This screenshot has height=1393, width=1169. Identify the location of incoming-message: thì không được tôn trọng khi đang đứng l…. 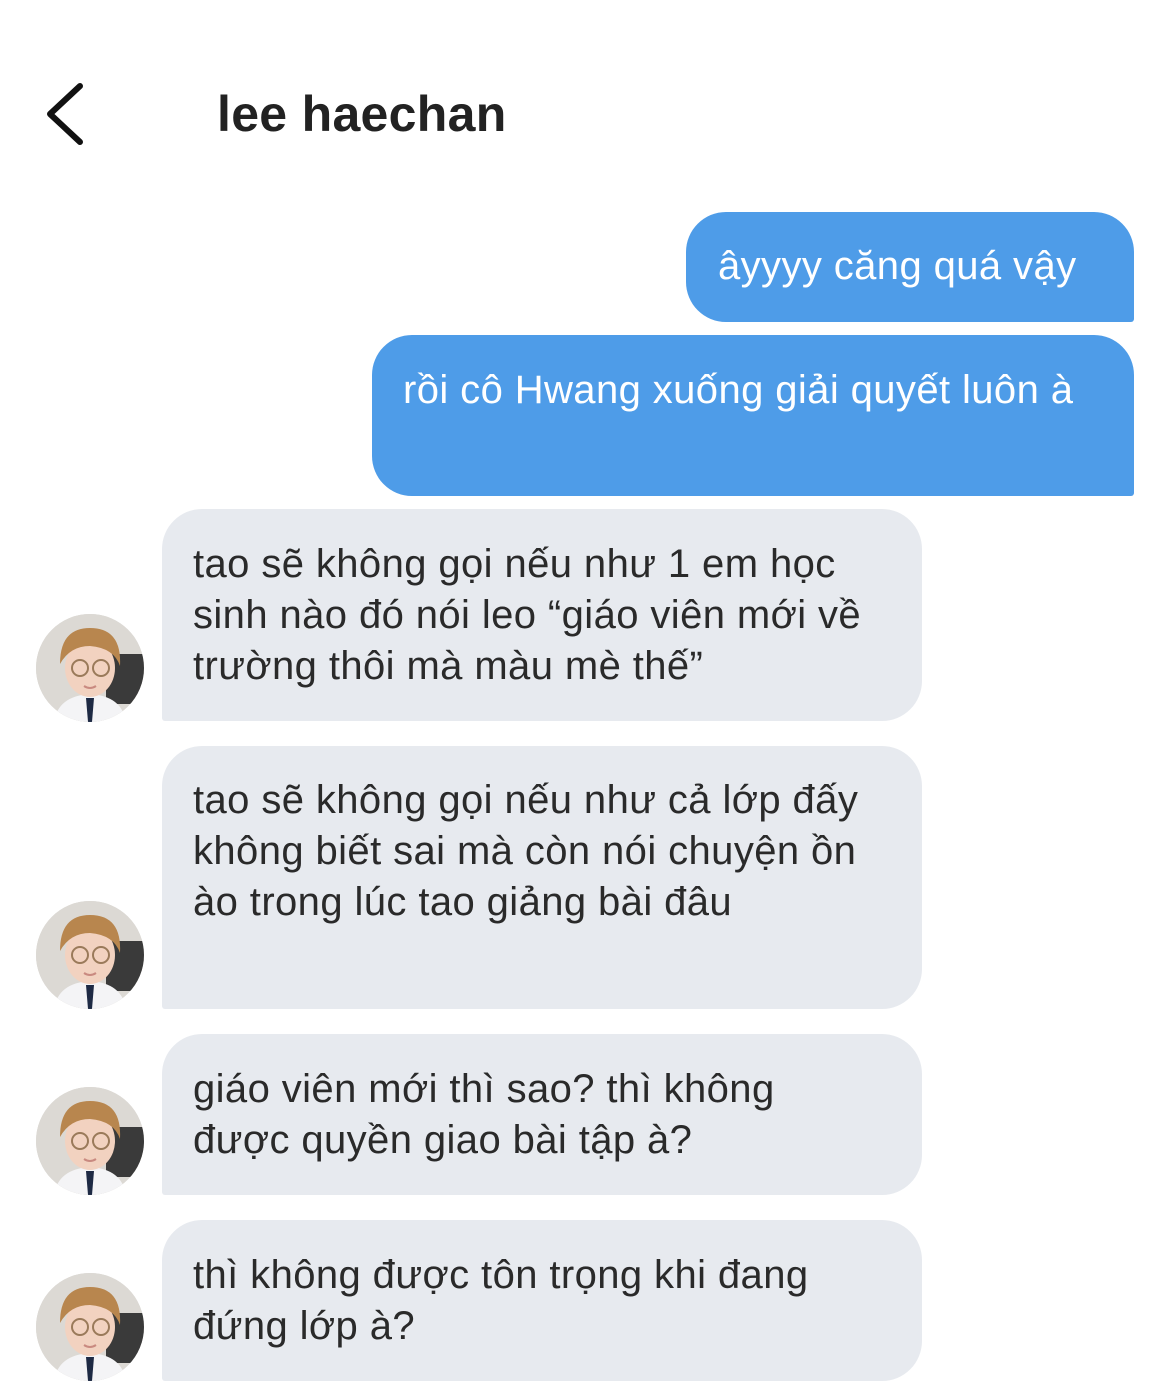
(542, 1300).